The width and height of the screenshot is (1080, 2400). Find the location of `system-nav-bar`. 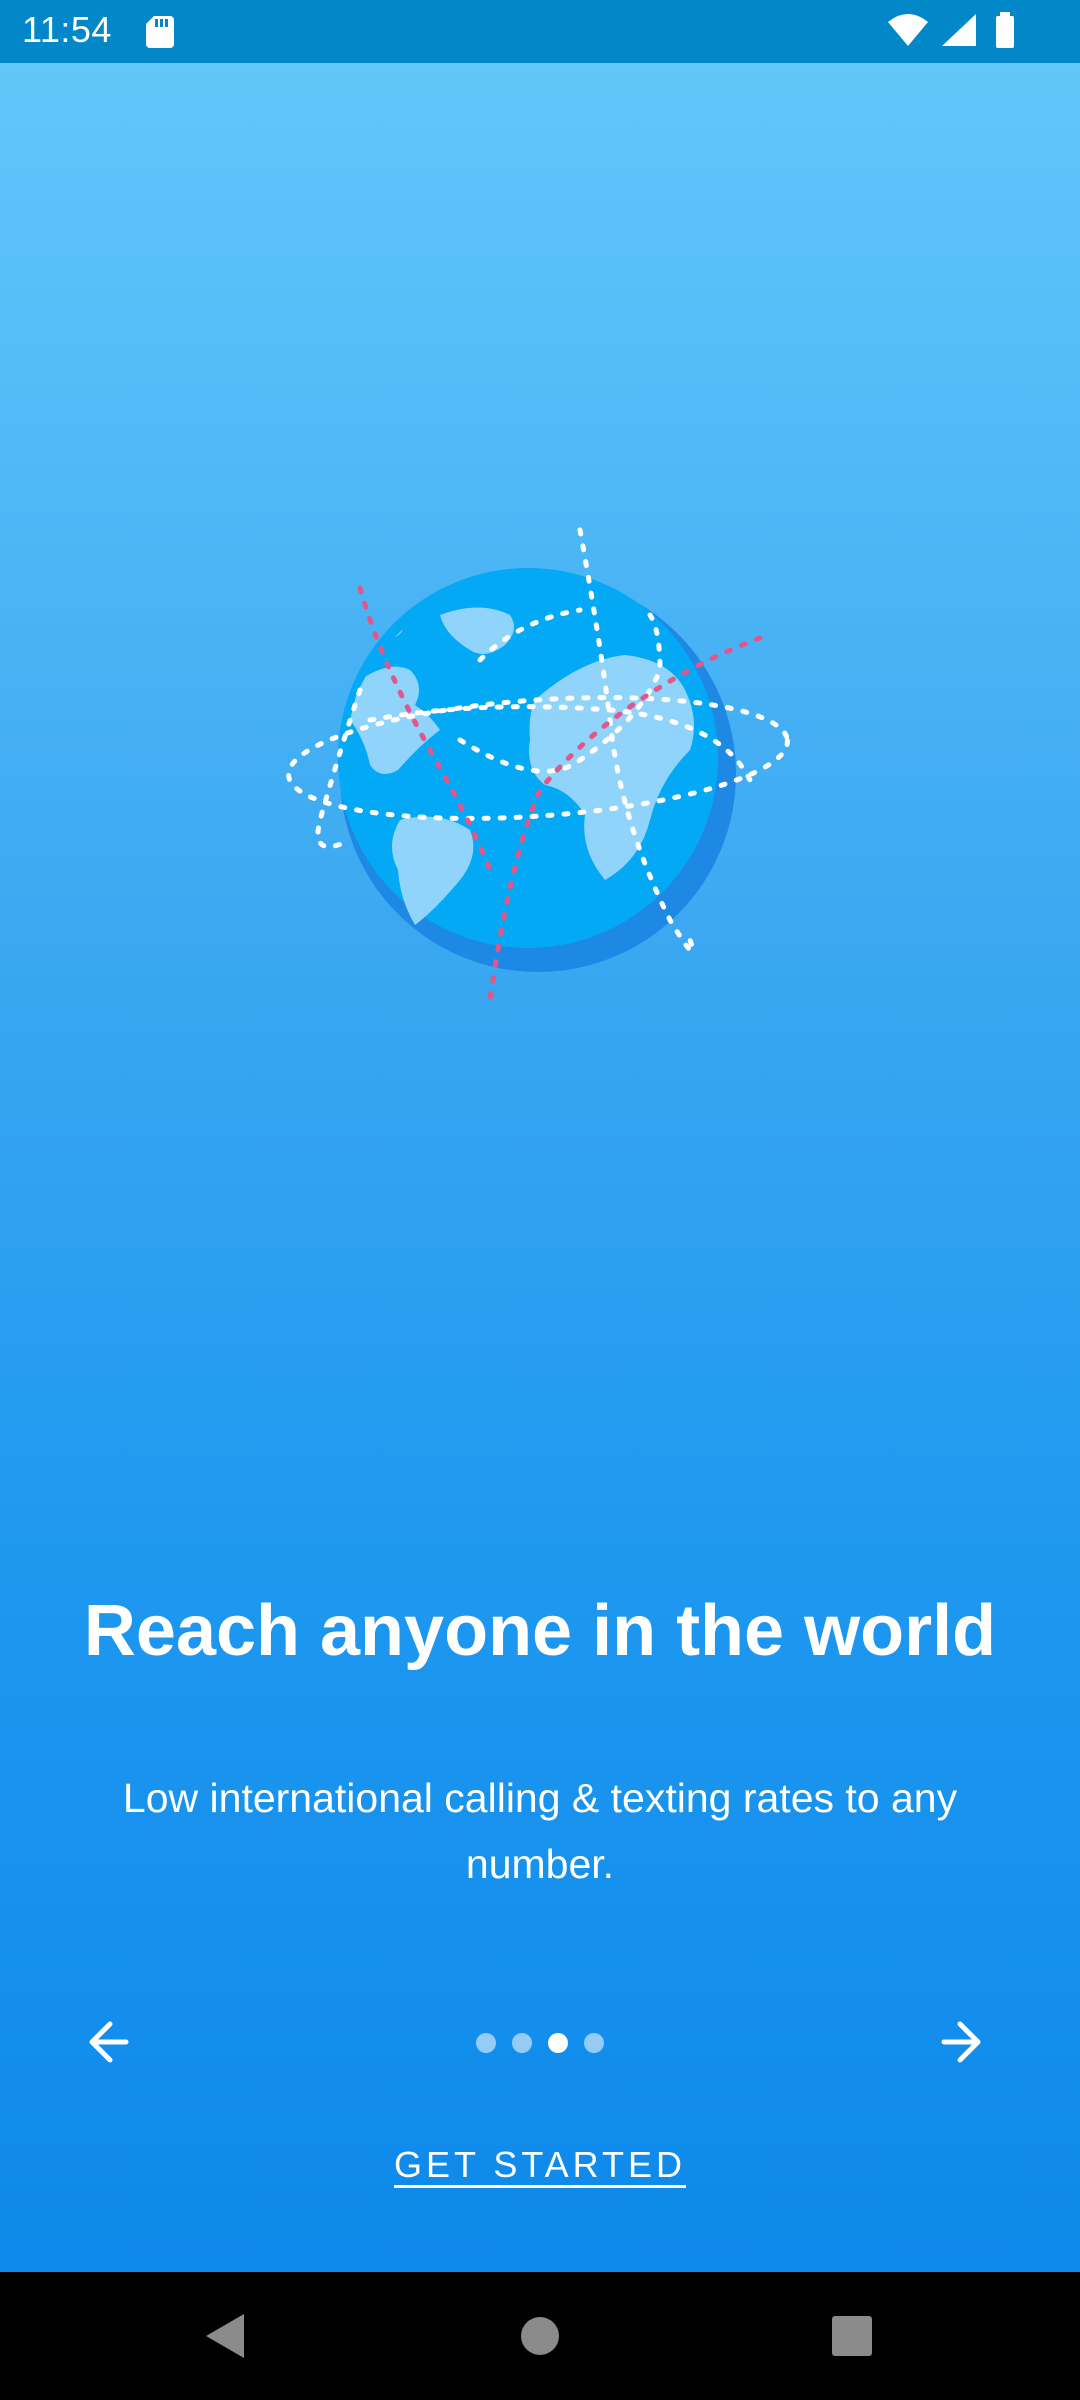

system-nav-bar is located at coordinates (540, 2336).